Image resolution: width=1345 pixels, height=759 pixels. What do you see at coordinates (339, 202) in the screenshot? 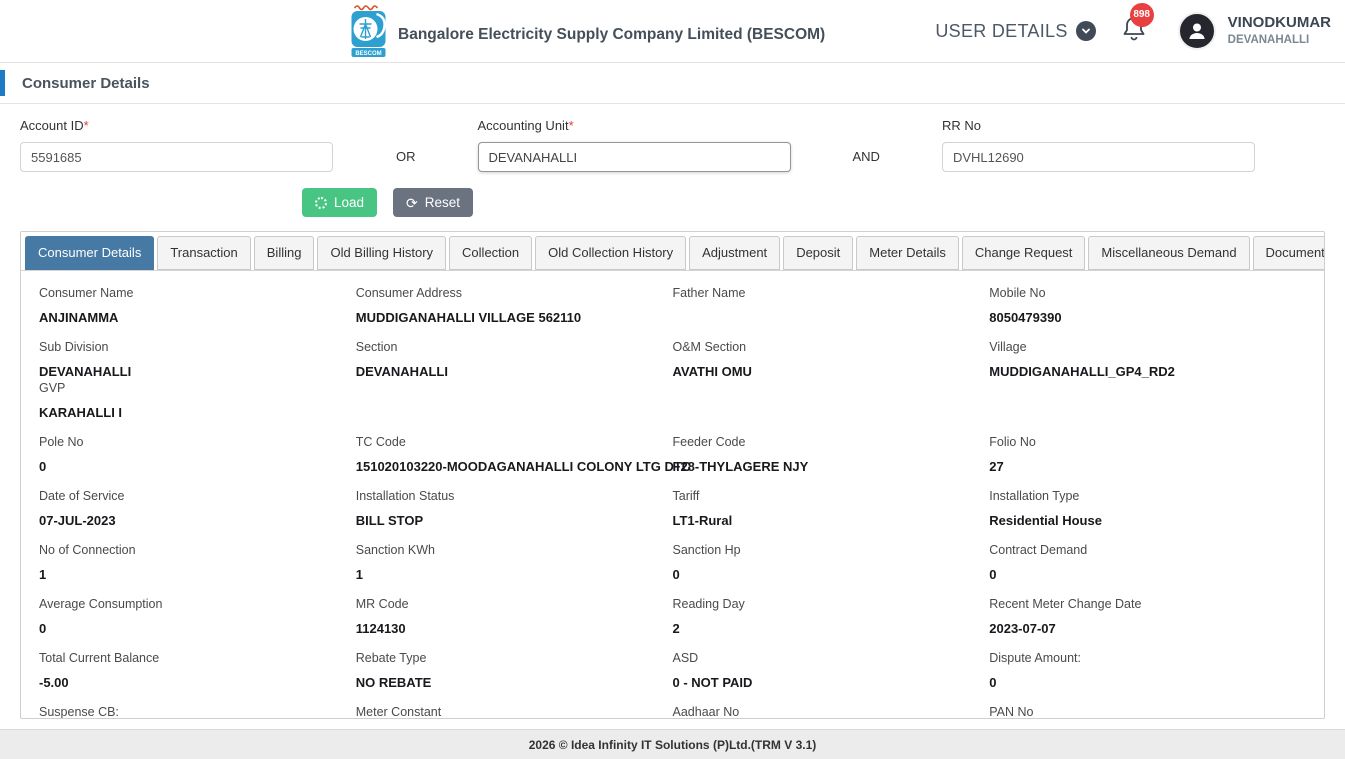
I see `load-button: Load` at bounding box center [339, 202].